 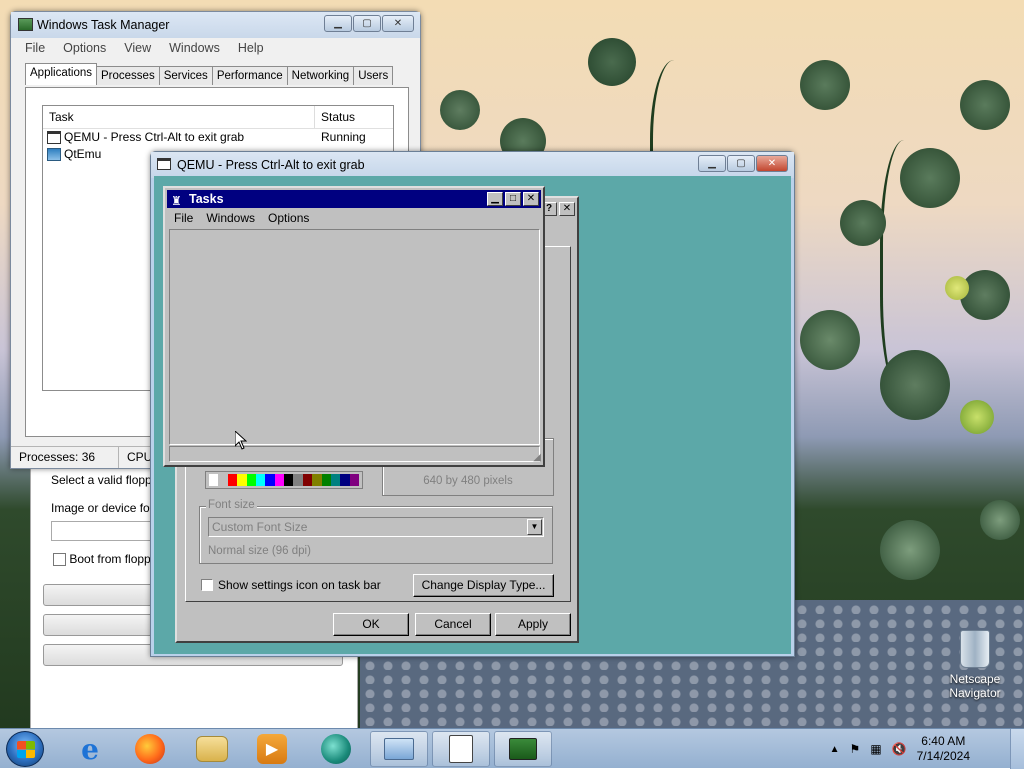 I want to click on taskbar-task-manager, so click(x=523, y=749).